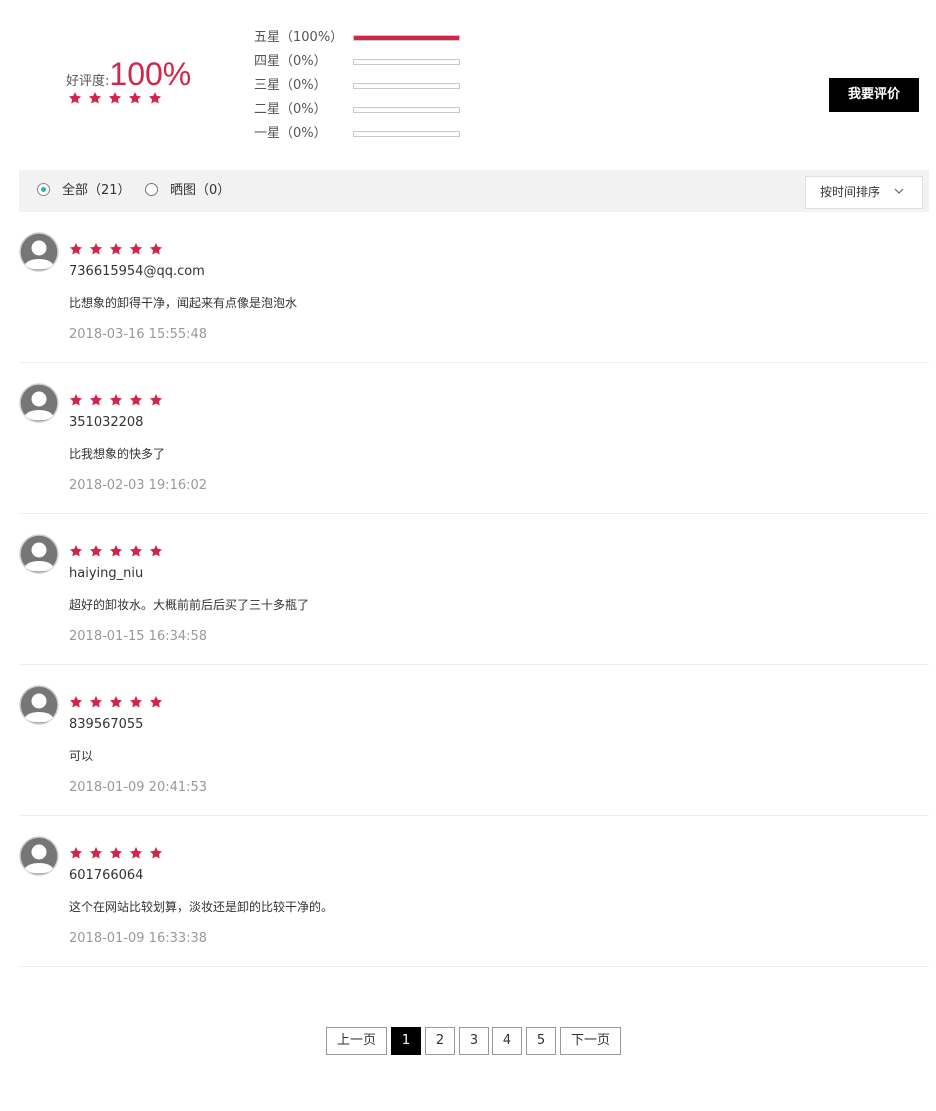 The width and height of the screenshot is (936, 1111). I want to click on review-time: 2018-02-03 19:16:02, so click(138, 485).